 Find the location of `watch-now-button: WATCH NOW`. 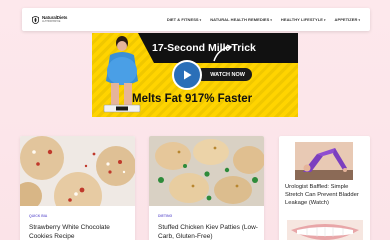

watch-now-button: WATCH NOW is located at coordinates (224, 74).